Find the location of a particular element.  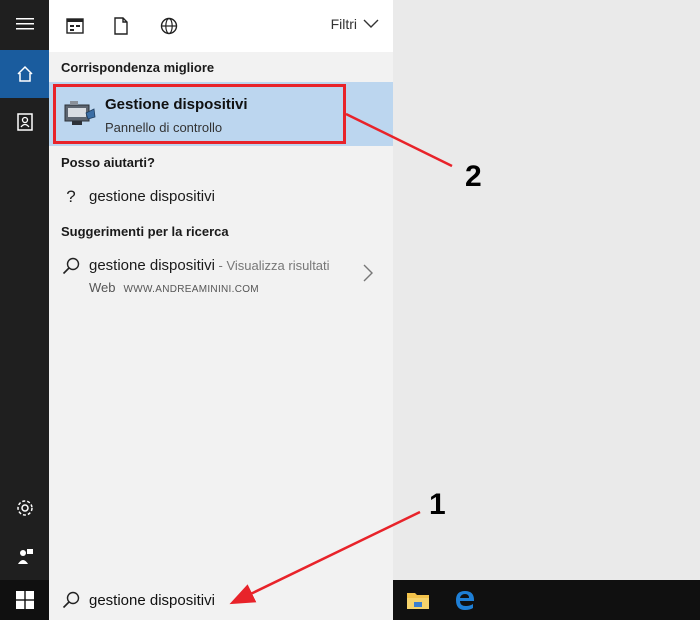

apps-filter-button is located at coordinates (75, 26).